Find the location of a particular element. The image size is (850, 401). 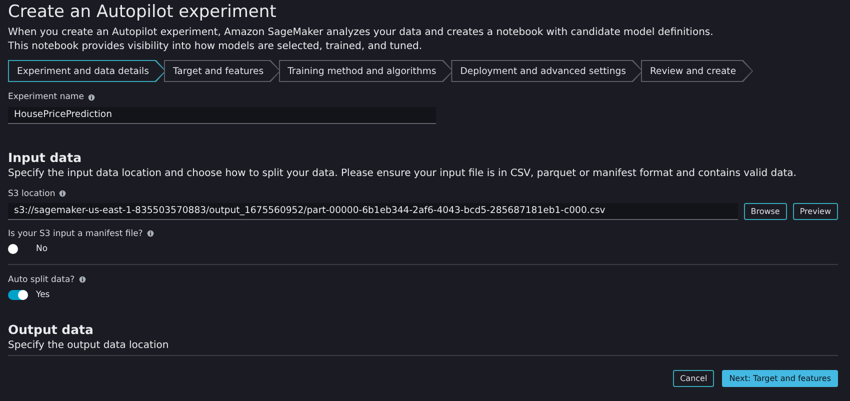

s3-location-field: s3://sagemaker-us-east-1-835503570883/output_1675560952/part-00000-6b1eb344-2af6-4043-bcd5-285687181eb1-c000.csv is located at coordinates (373, 211).